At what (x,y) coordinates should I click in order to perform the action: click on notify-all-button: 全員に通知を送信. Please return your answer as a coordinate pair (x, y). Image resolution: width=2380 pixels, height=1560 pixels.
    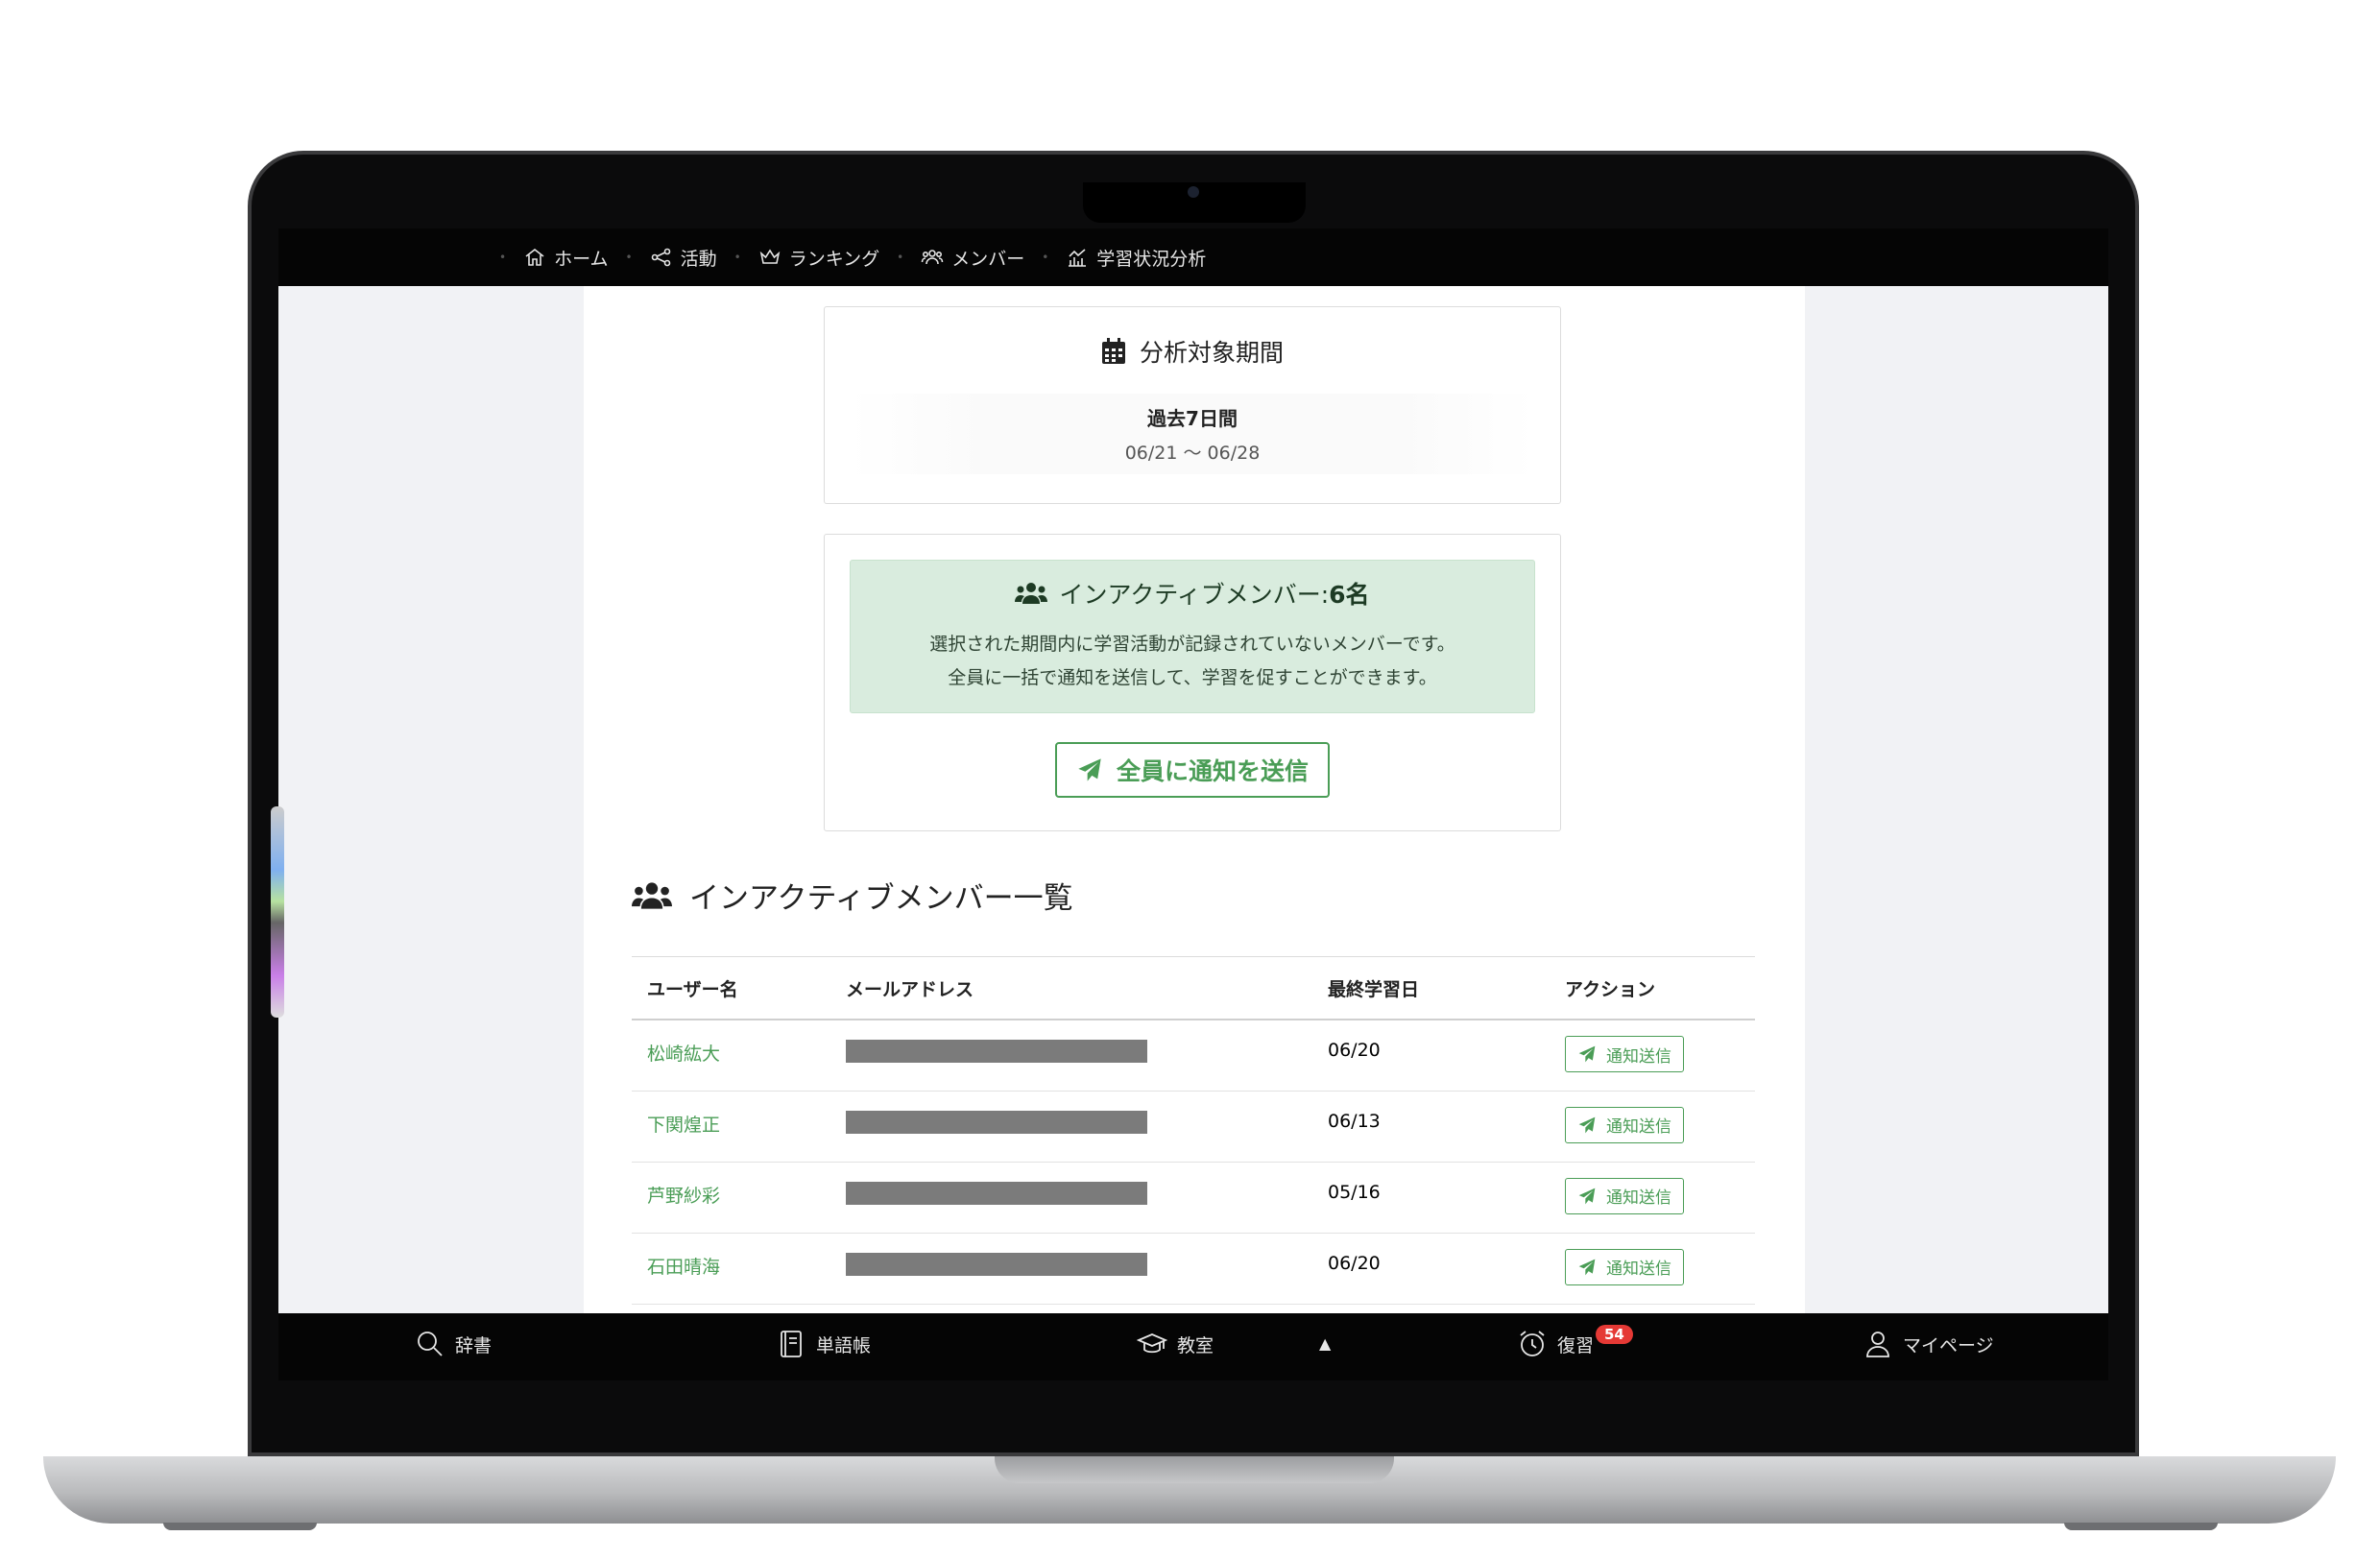
    Looking at the image, I should click on (1192, 770).